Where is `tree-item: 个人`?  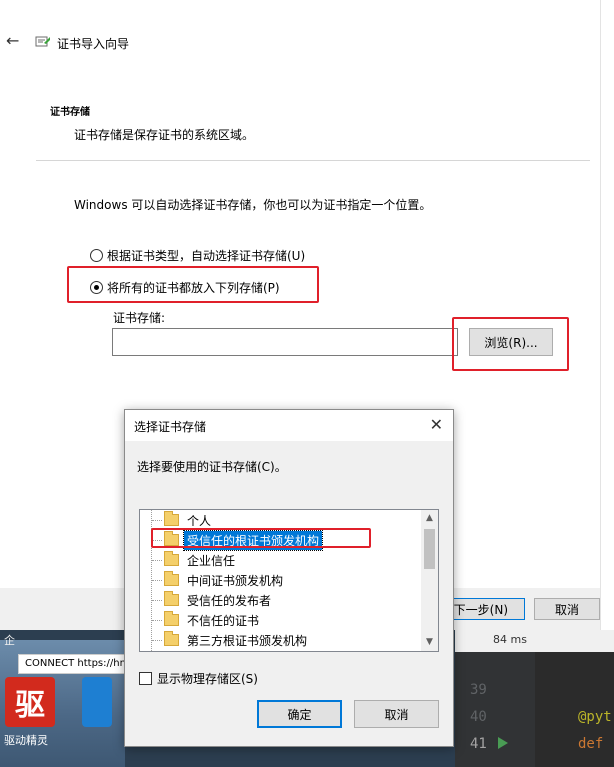 tree-item: 个人 is located at coordinates (177, 520).